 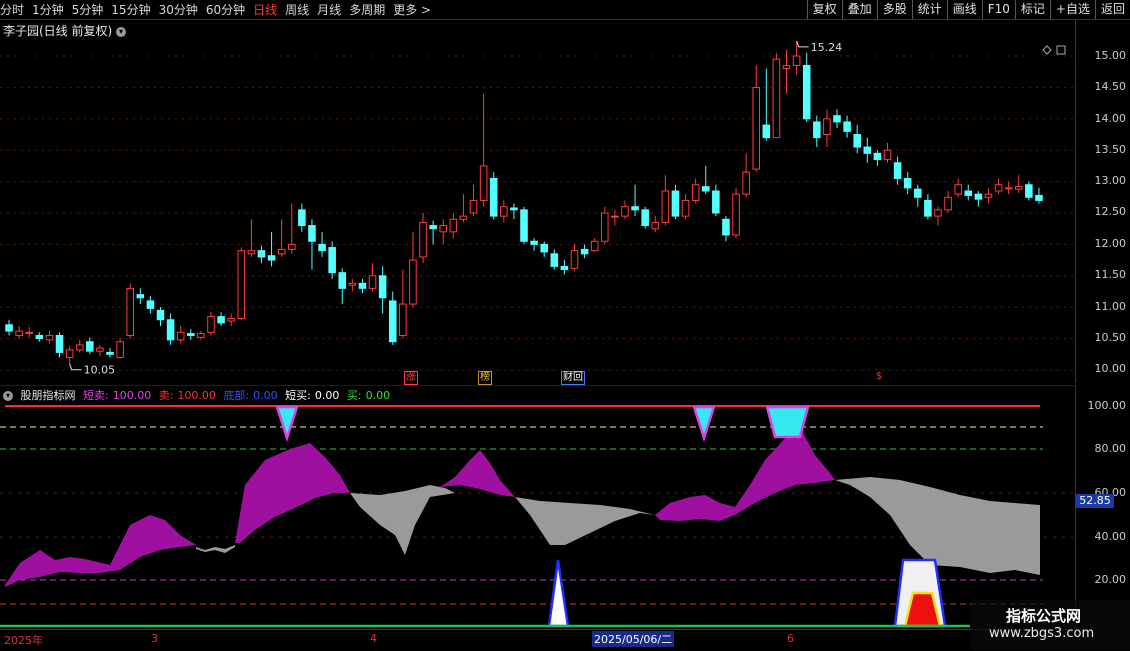 What do you see at coordinates (265, 9) in the screenshot?
I see `tab-period-active: 日线` at bounding box center [265, 9].